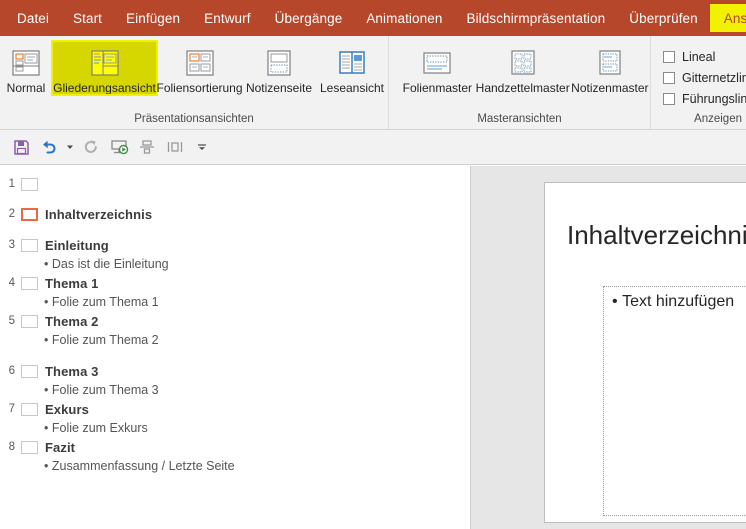 The height and width of the screenshot is (529, 746). Describe the element at coordinates (11, 245) in the screenshot. I see `outline-slide-number: 3` at that location.